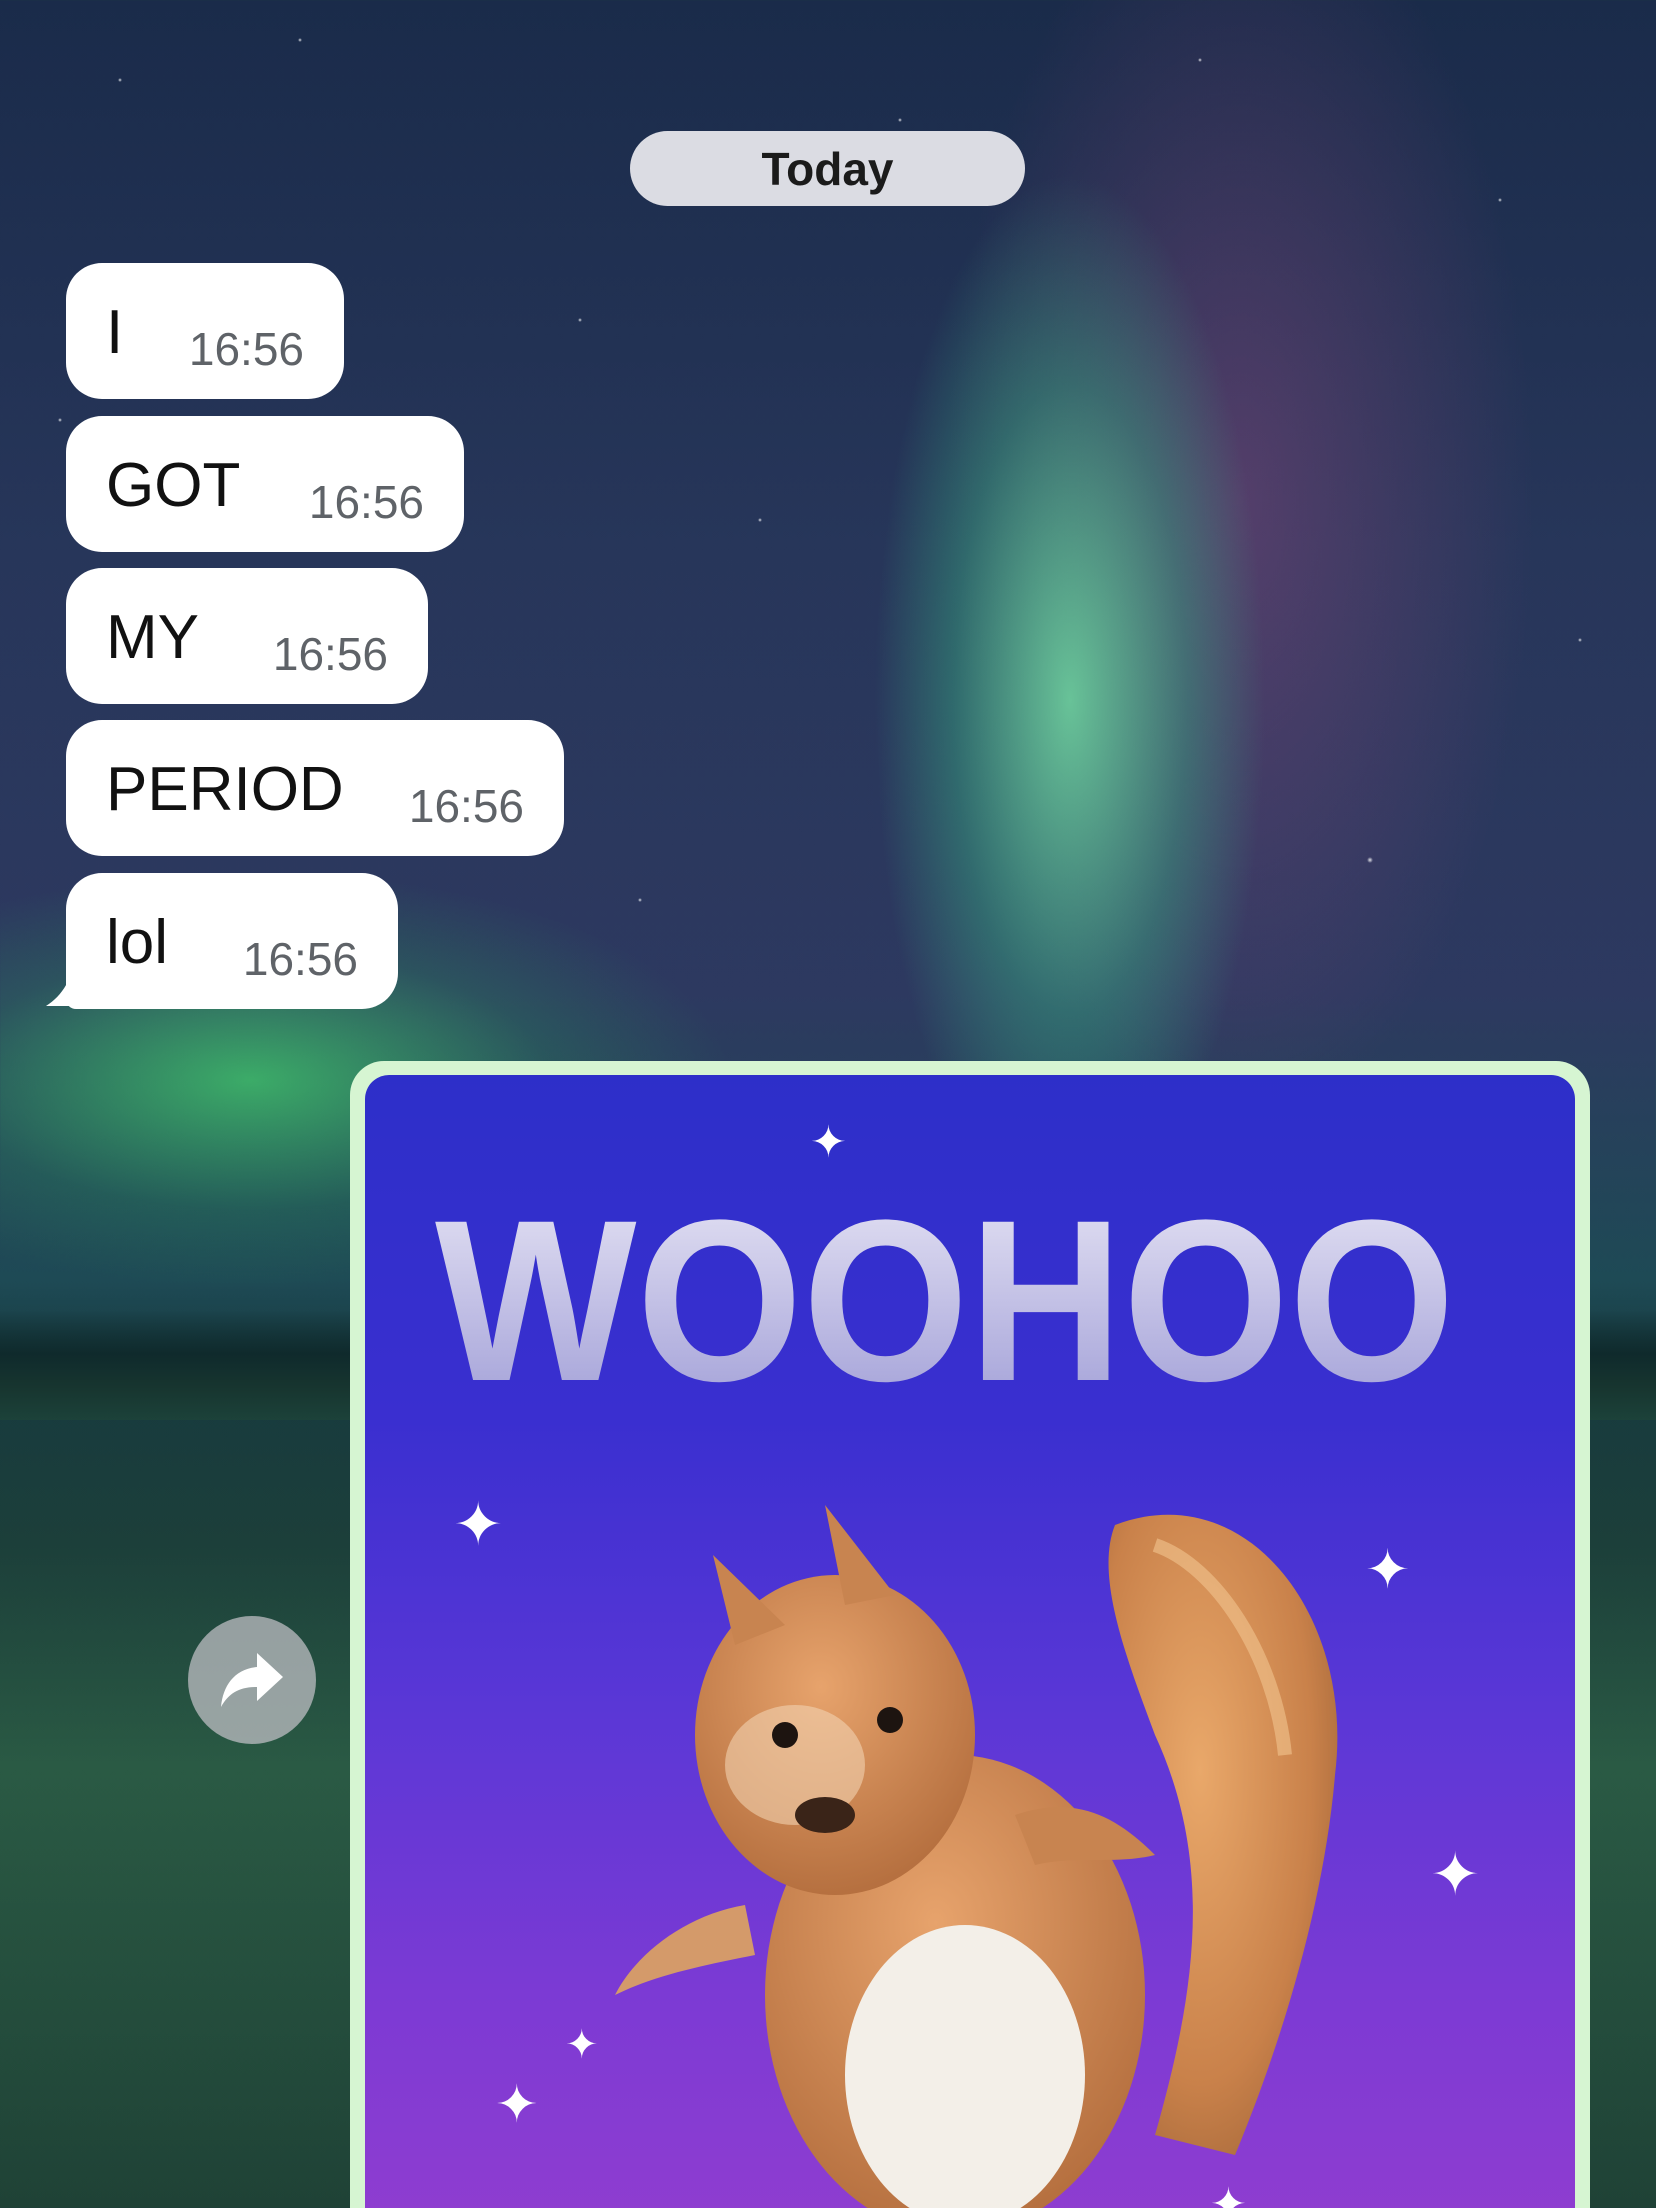 The height and width of the screenshot is (2208, 1656). I want to click on share-forward-icon, so click(252, 1680).